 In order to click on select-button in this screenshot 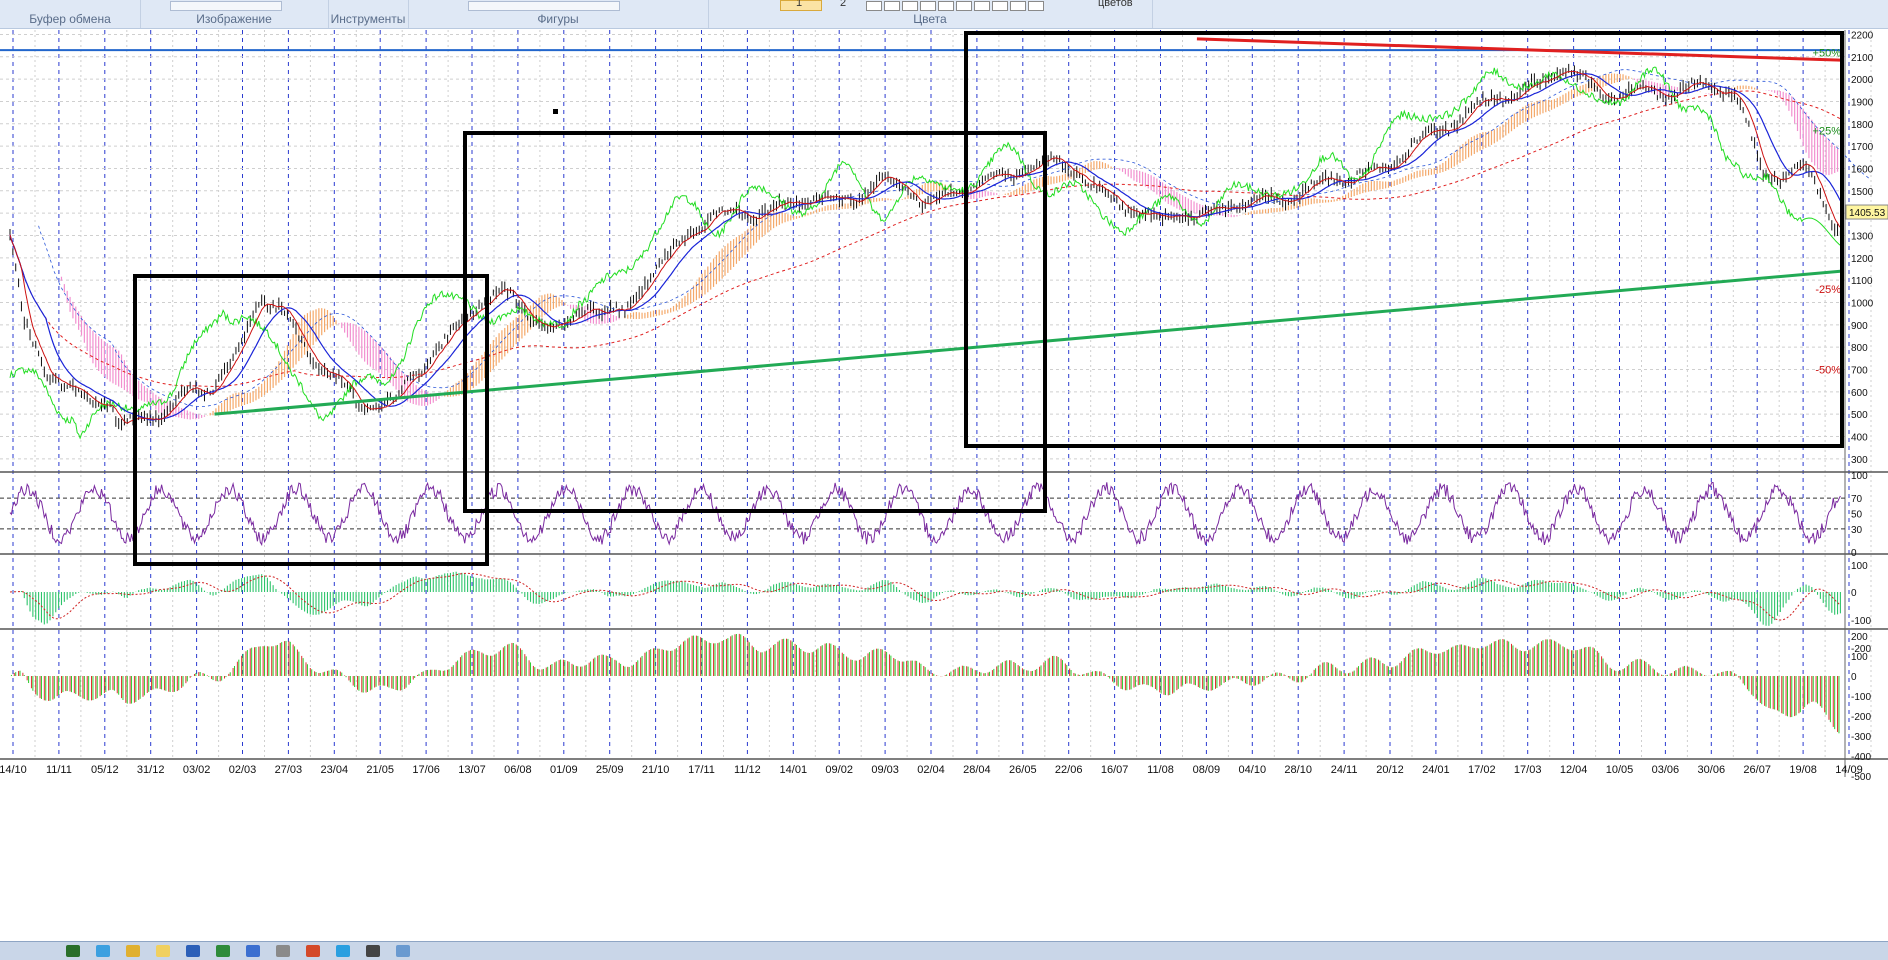, I will do `click(226, 6)`.